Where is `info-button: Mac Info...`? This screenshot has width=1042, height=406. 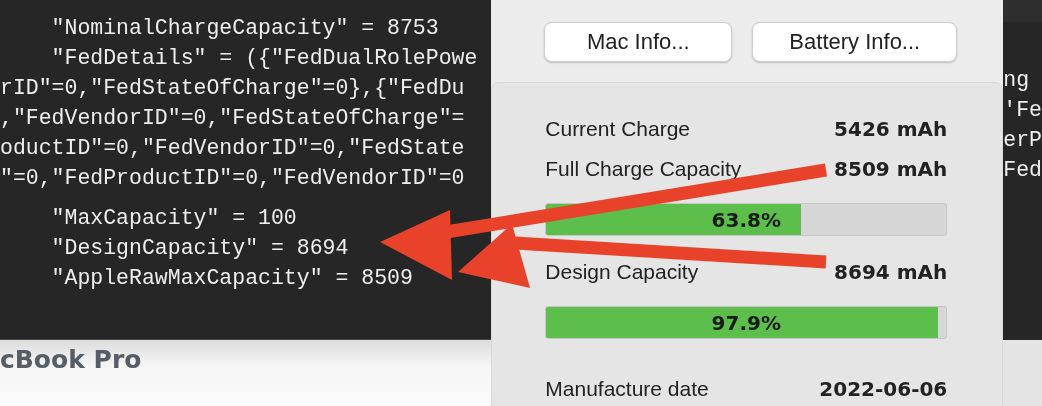 info-button: Mac Info... is located at coordinates (638, 42).